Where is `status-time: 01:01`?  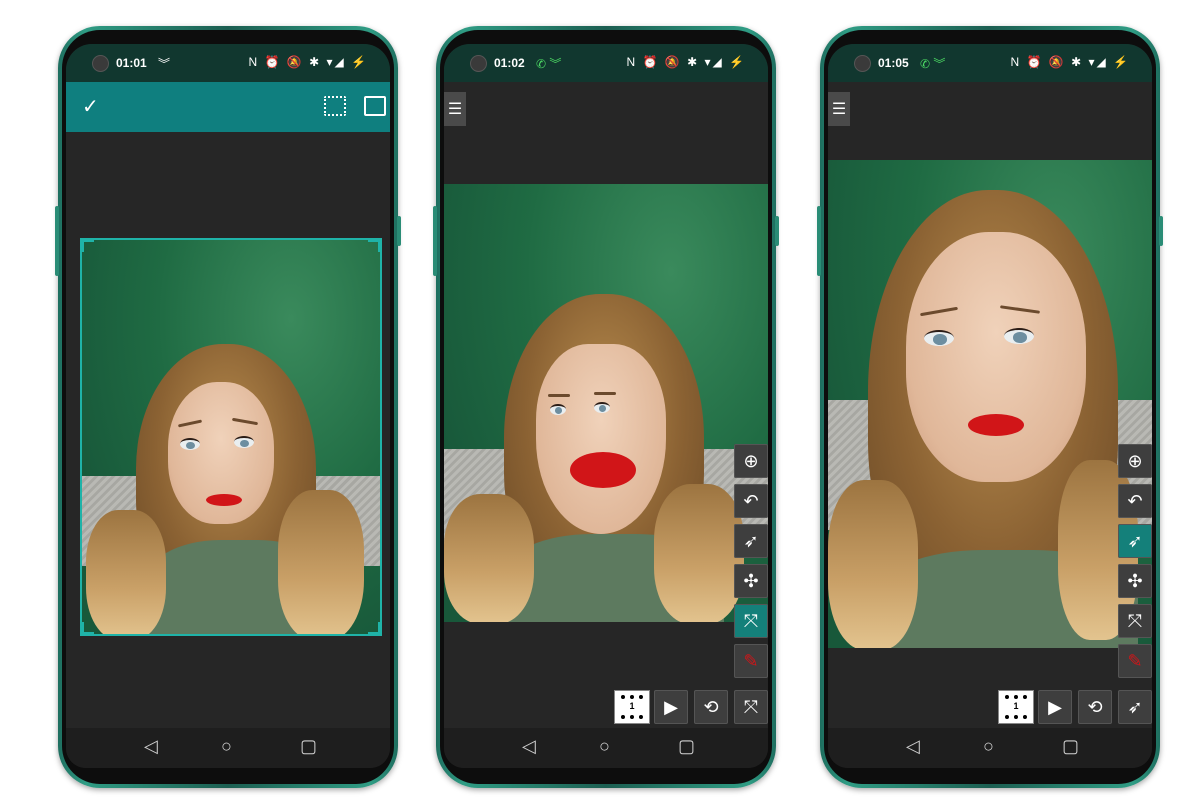
status-time: 01:01 is located at coordinates (131, 63).